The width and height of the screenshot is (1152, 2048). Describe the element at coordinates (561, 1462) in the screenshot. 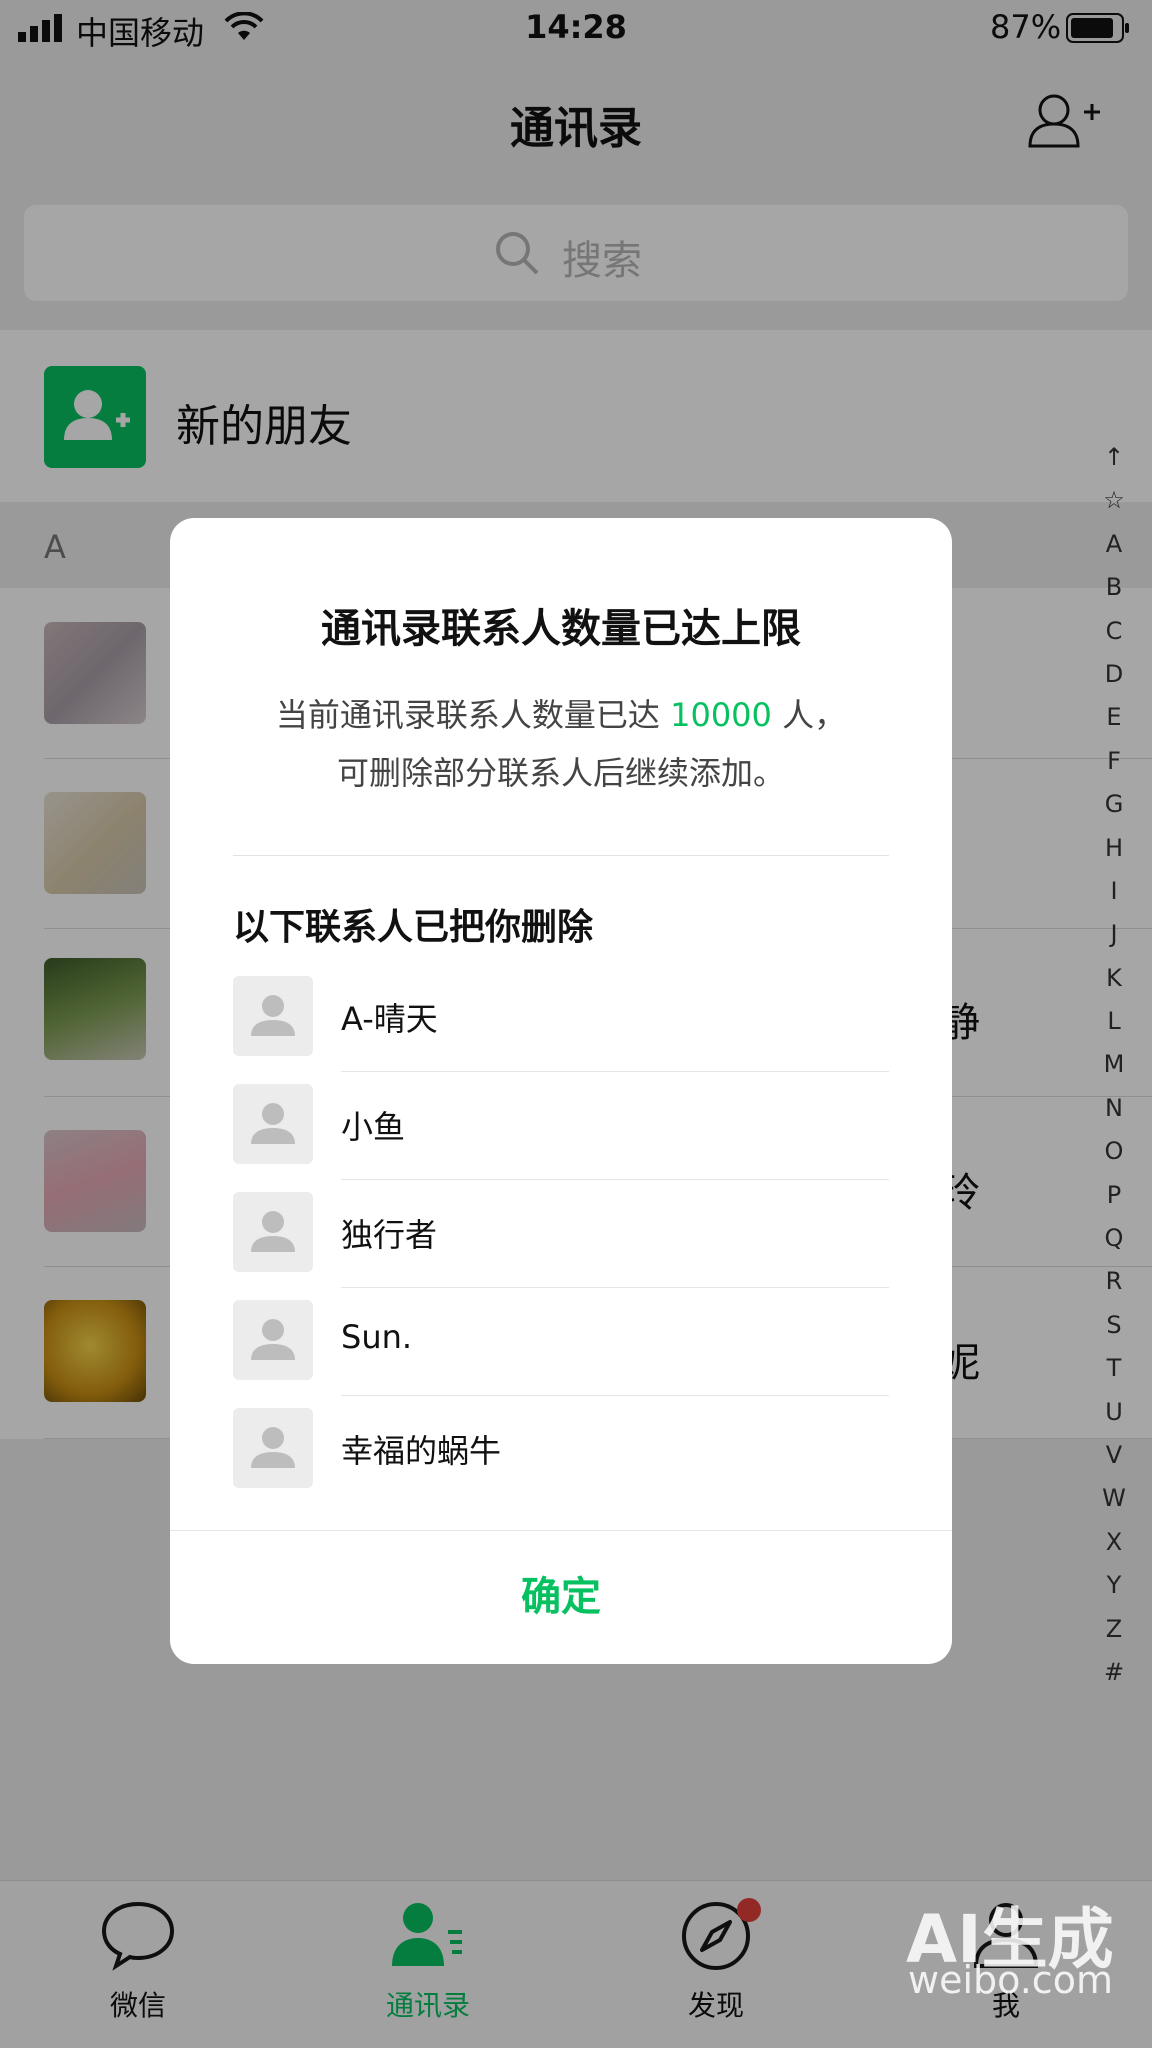

I see `deleted-contact-row: 幸福的蜗牛` at that location.